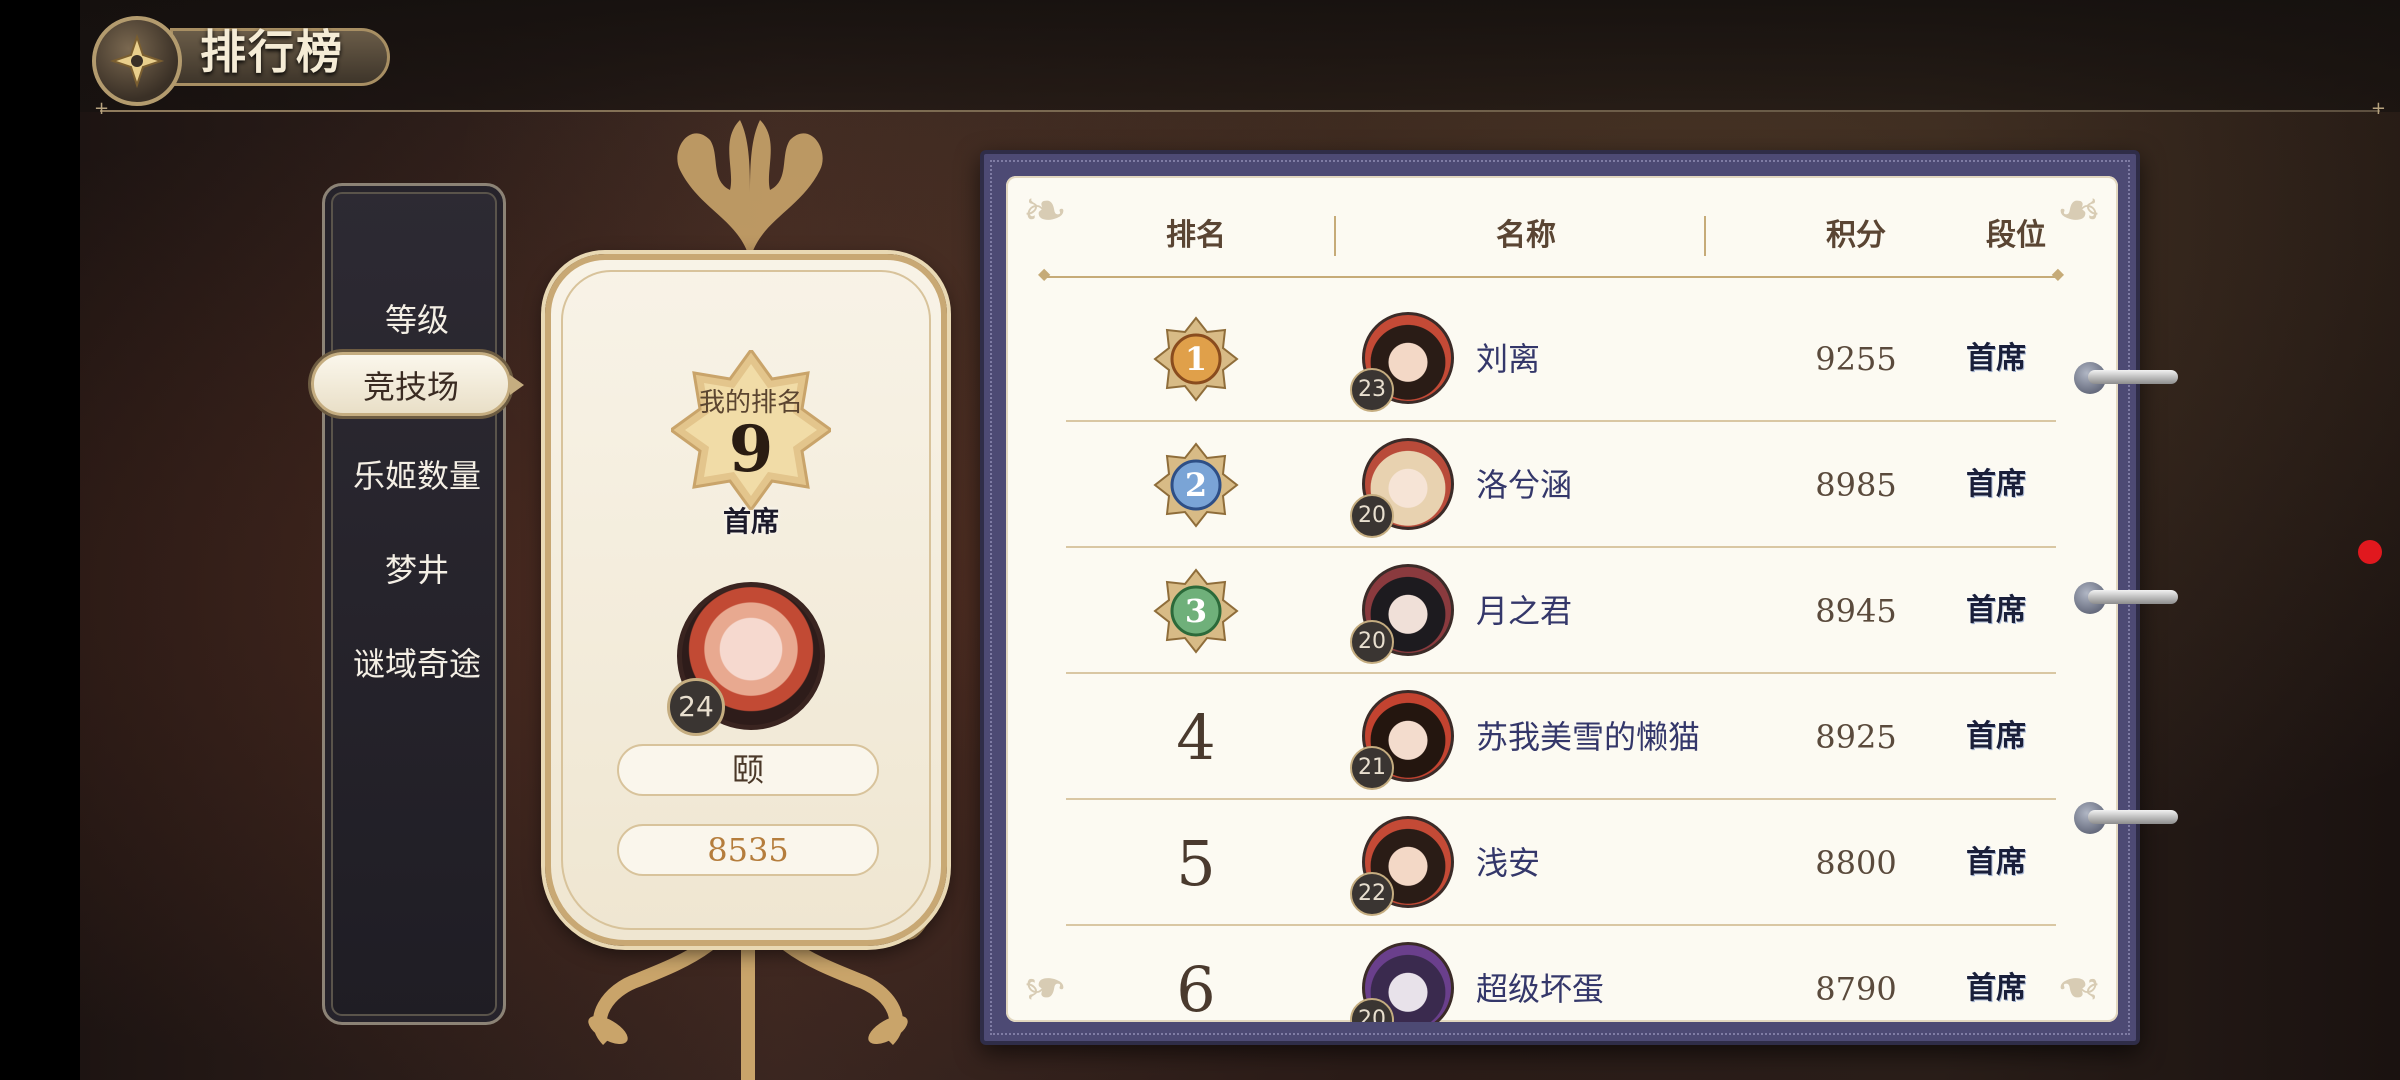  What do you see at coordinates (1240, 56) in the screenshot?
I see `top-bar` at bounding box center [1240, 56].